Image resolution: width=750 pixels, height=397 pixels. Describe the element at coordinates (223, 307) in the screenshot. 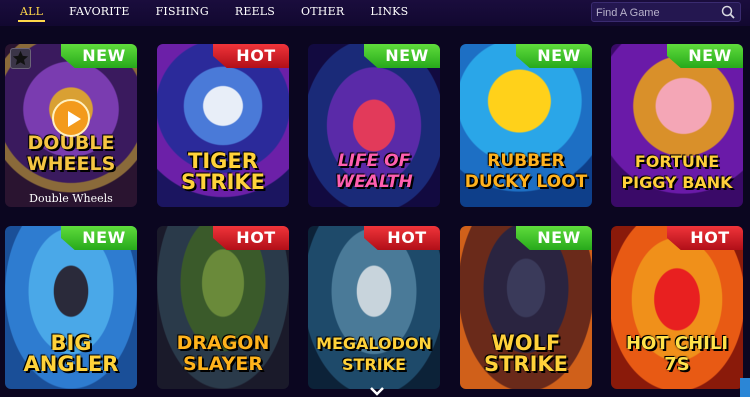

I see `game-card-dragon-slayer: DRAGON SLAYER HOT` at that location.